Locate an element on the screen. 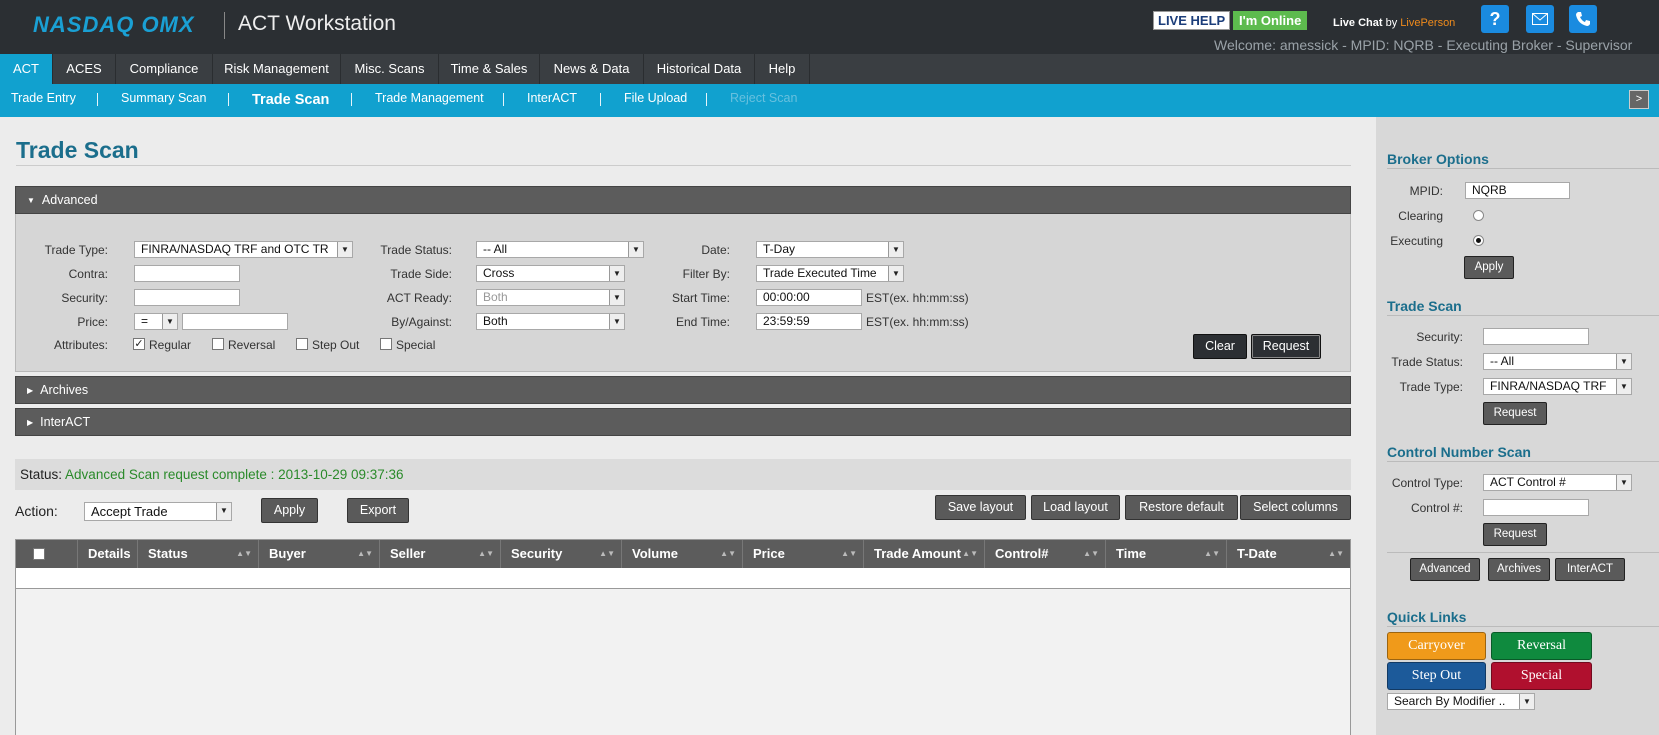 This screenshot has width=1659, height=735. trade-side-select: Cross ▼ is located at coordinates (550, 273).